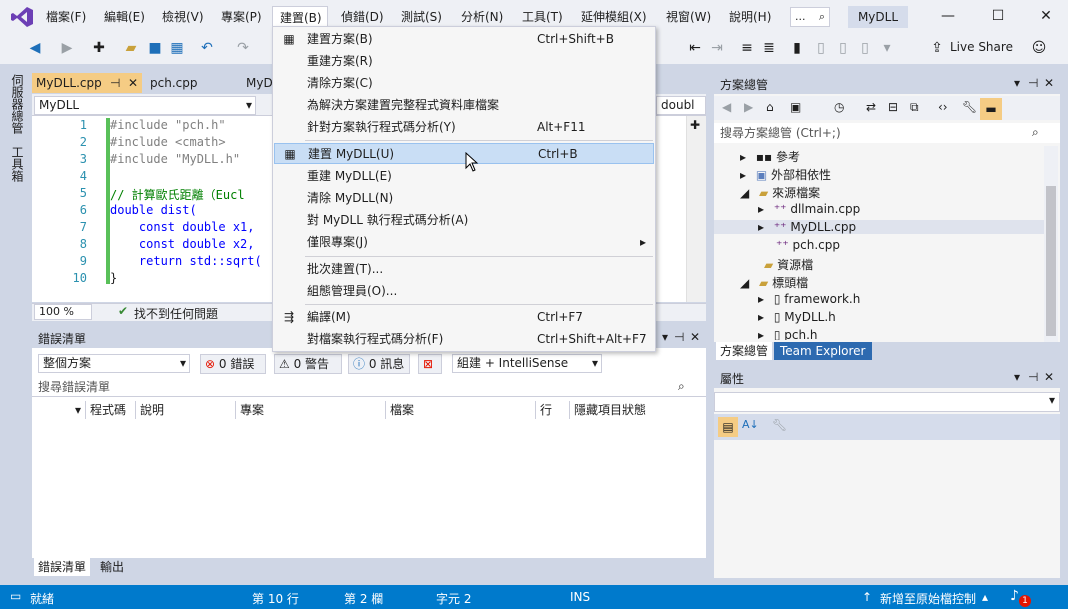 The width and height of the screenshot is (1068, 609). I want to click on menu-edit: 編輯(E), so click(124, 17).